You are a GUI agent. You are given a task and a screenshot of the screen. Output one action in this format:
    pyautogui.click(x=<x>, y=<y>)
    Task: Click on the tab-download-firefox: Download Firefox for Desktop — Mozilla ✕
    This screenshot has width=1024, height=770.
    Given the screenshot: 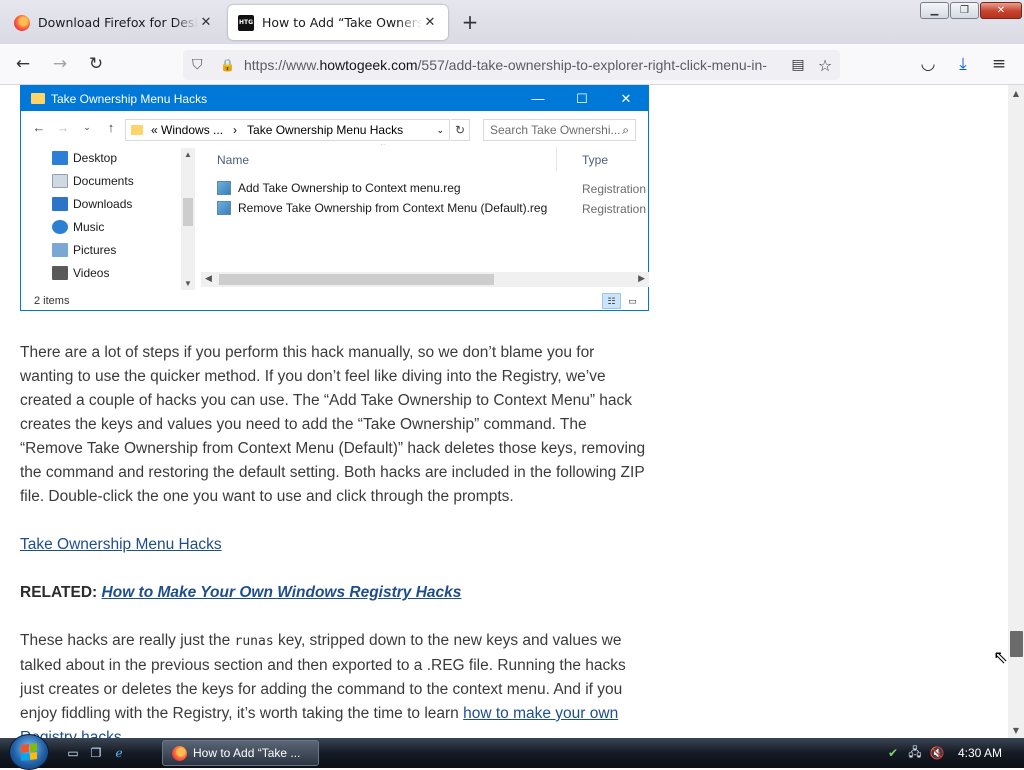 What is the action you would take?
    pyautogui.click(x=114, y=22)
    